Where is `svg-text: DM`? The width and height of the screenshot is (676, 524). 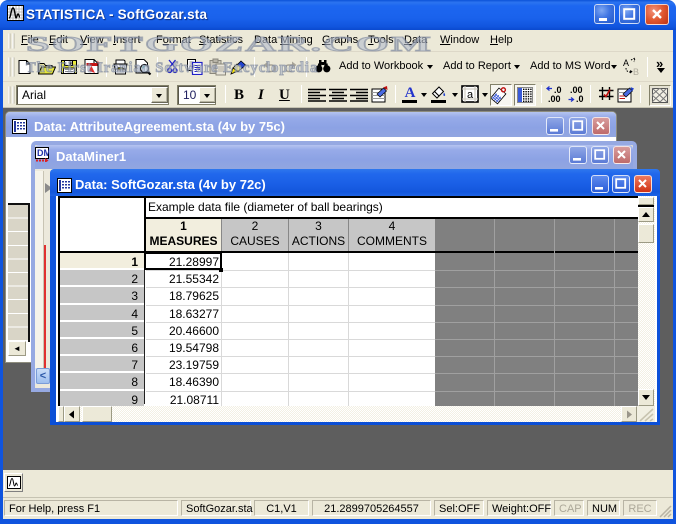
svg-text: DM is located at coordinates (43, 153).